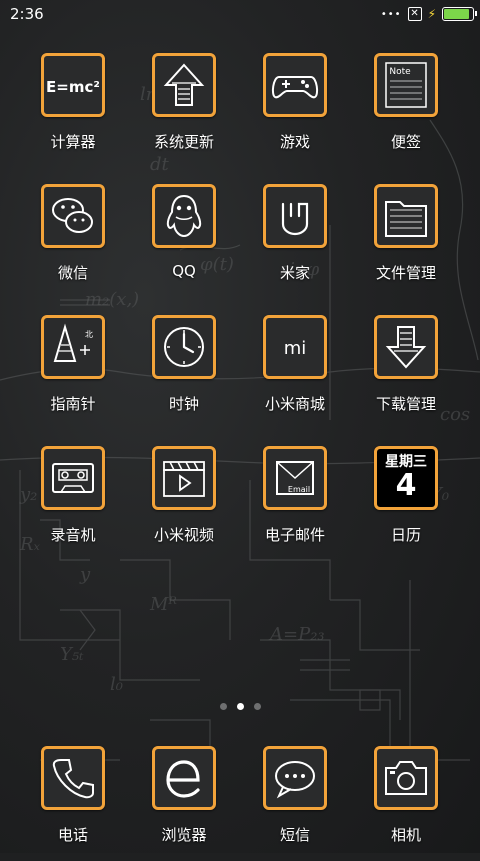 This screenshot has height=861, width=480. What do you see at coordinates (400, 72) in the screenshot?
I see `svg-text: Note` at bounding box center [400, 72].